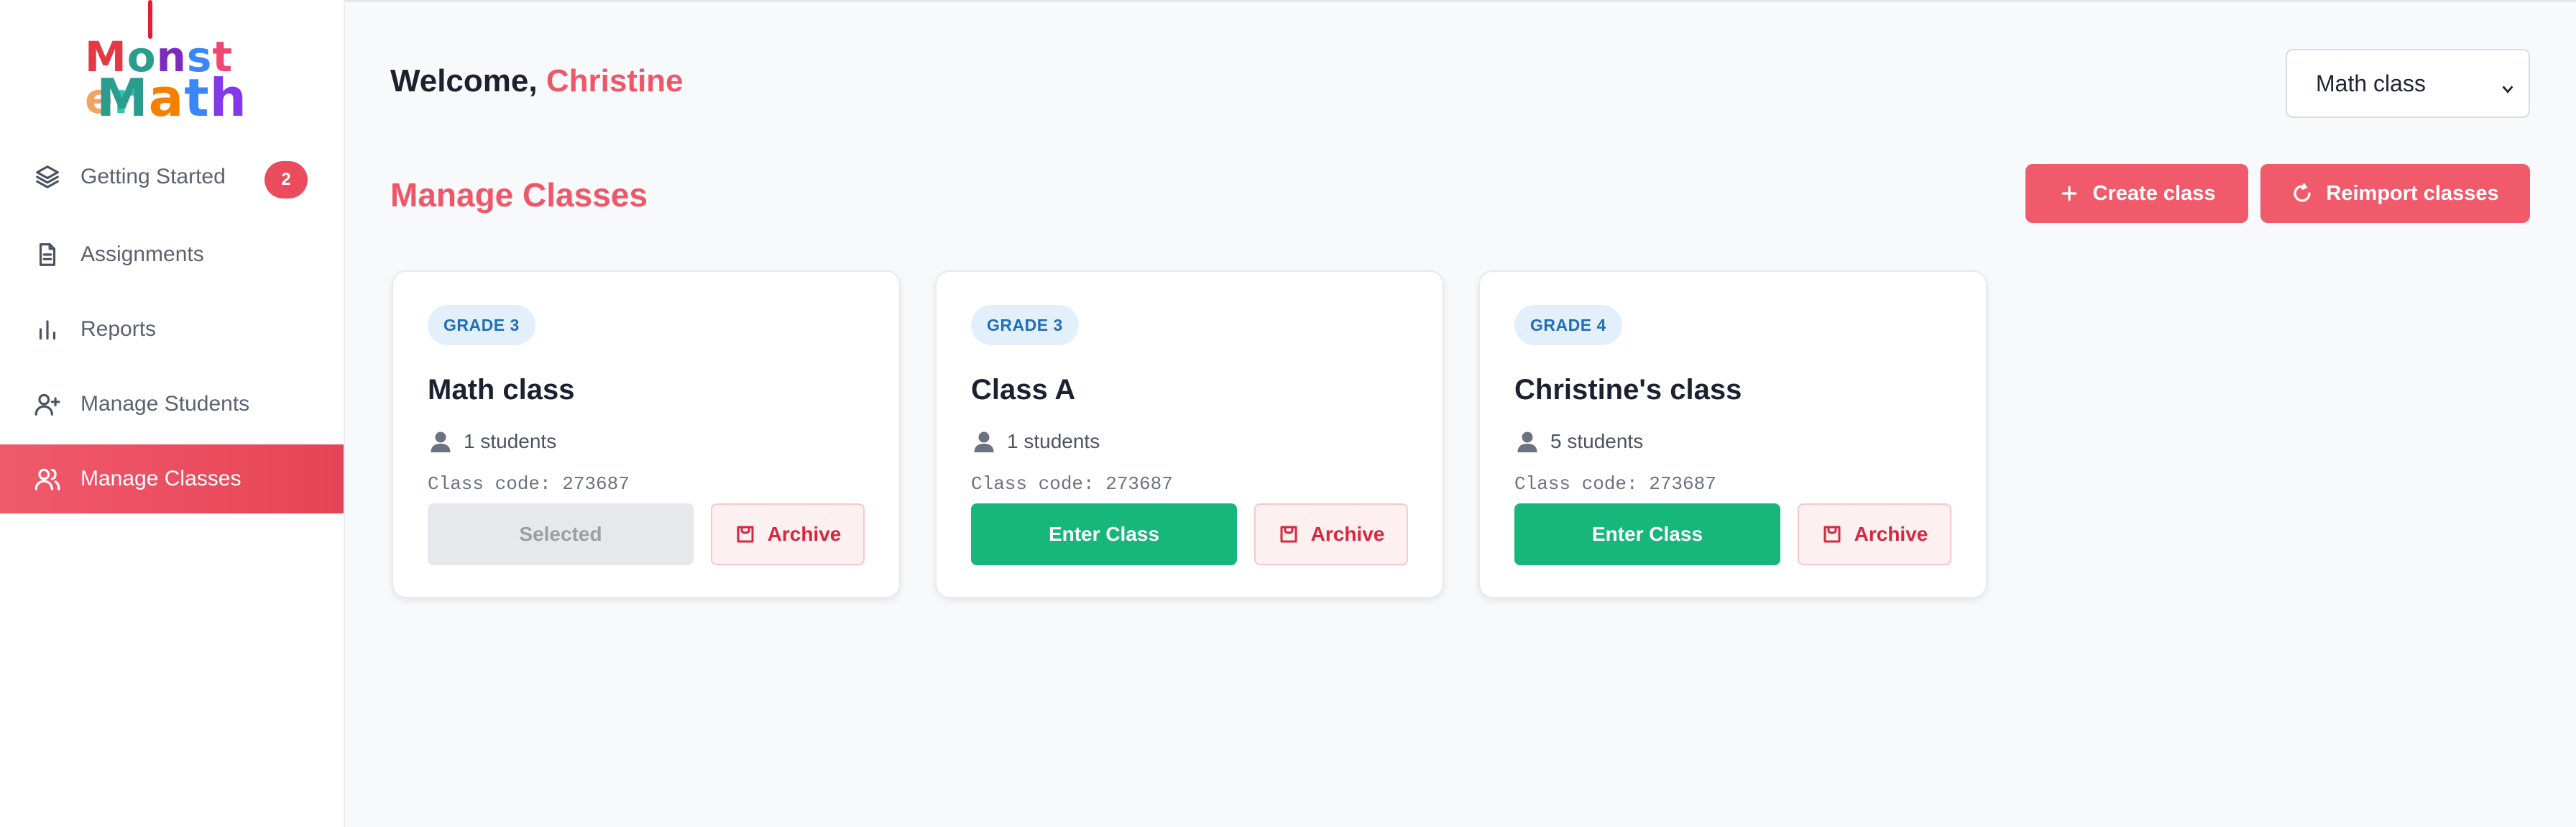 Image resolution: width=2576 pixels, height=827 pixels. What do you see at coordinates (172, 329) in the screenshot?
I see `sidebar-item-reports: Reports` at bounding box center [172, 329].